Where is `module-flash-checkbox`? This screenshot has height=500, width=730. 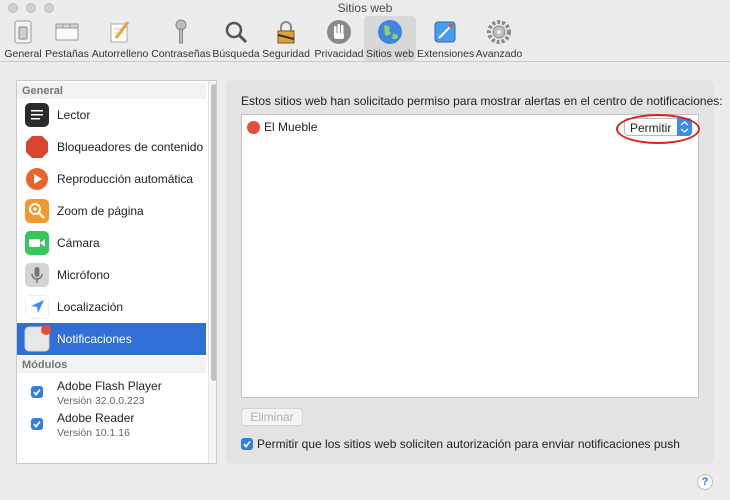
module-flash-checkbox is located at coordinates (37, 392).